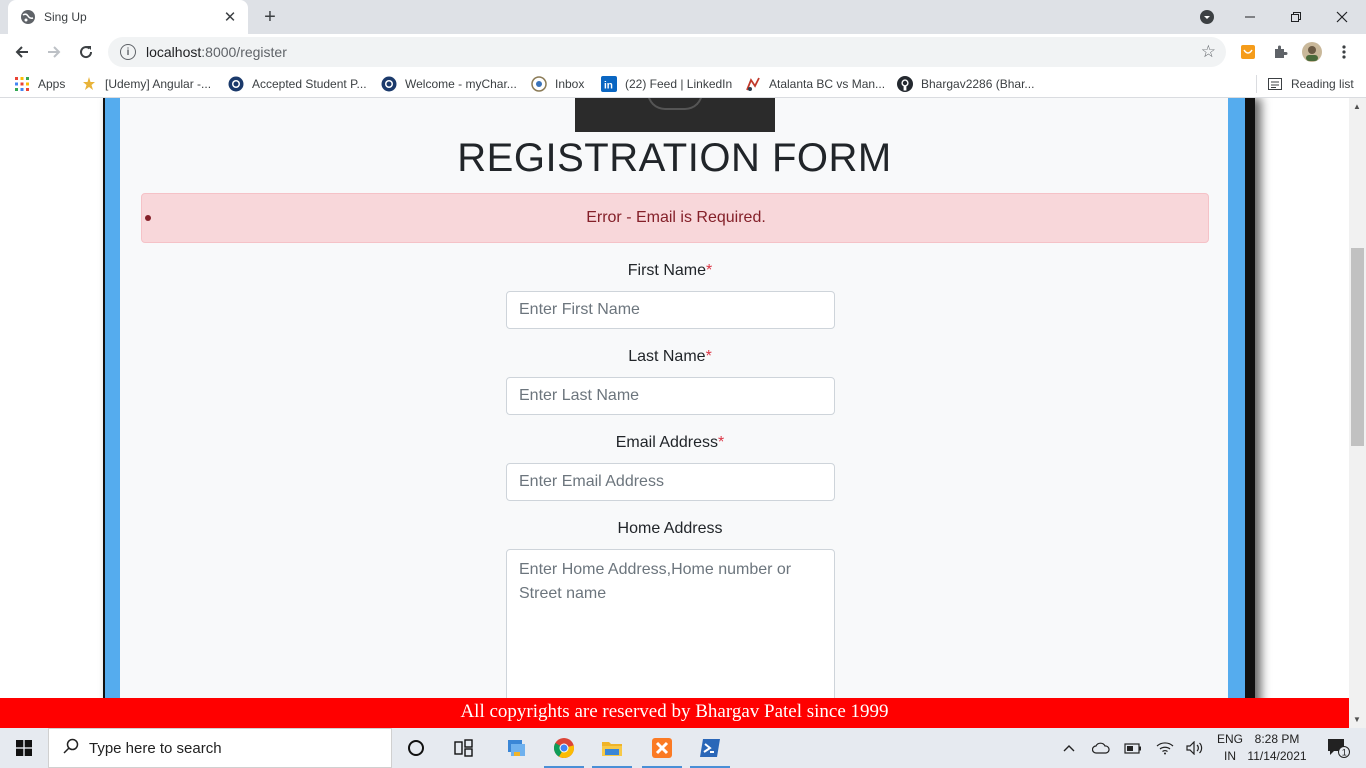  What do you see at coordinates (1357, 719) in the screenshot?
I see `scroll-down-arrow-icon: ▼` at bounding box center [1357, 719].